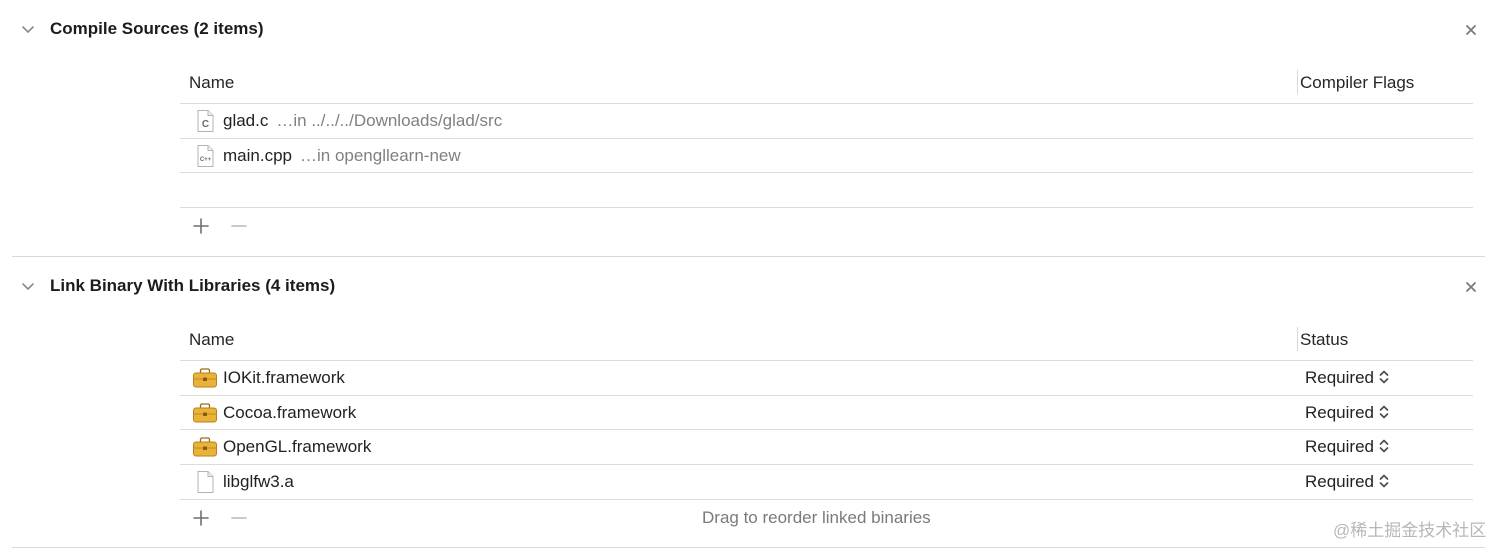  I want to click on source-file-name: glad.c …in ../../../Downloads/glad/src, so click(362, 121).